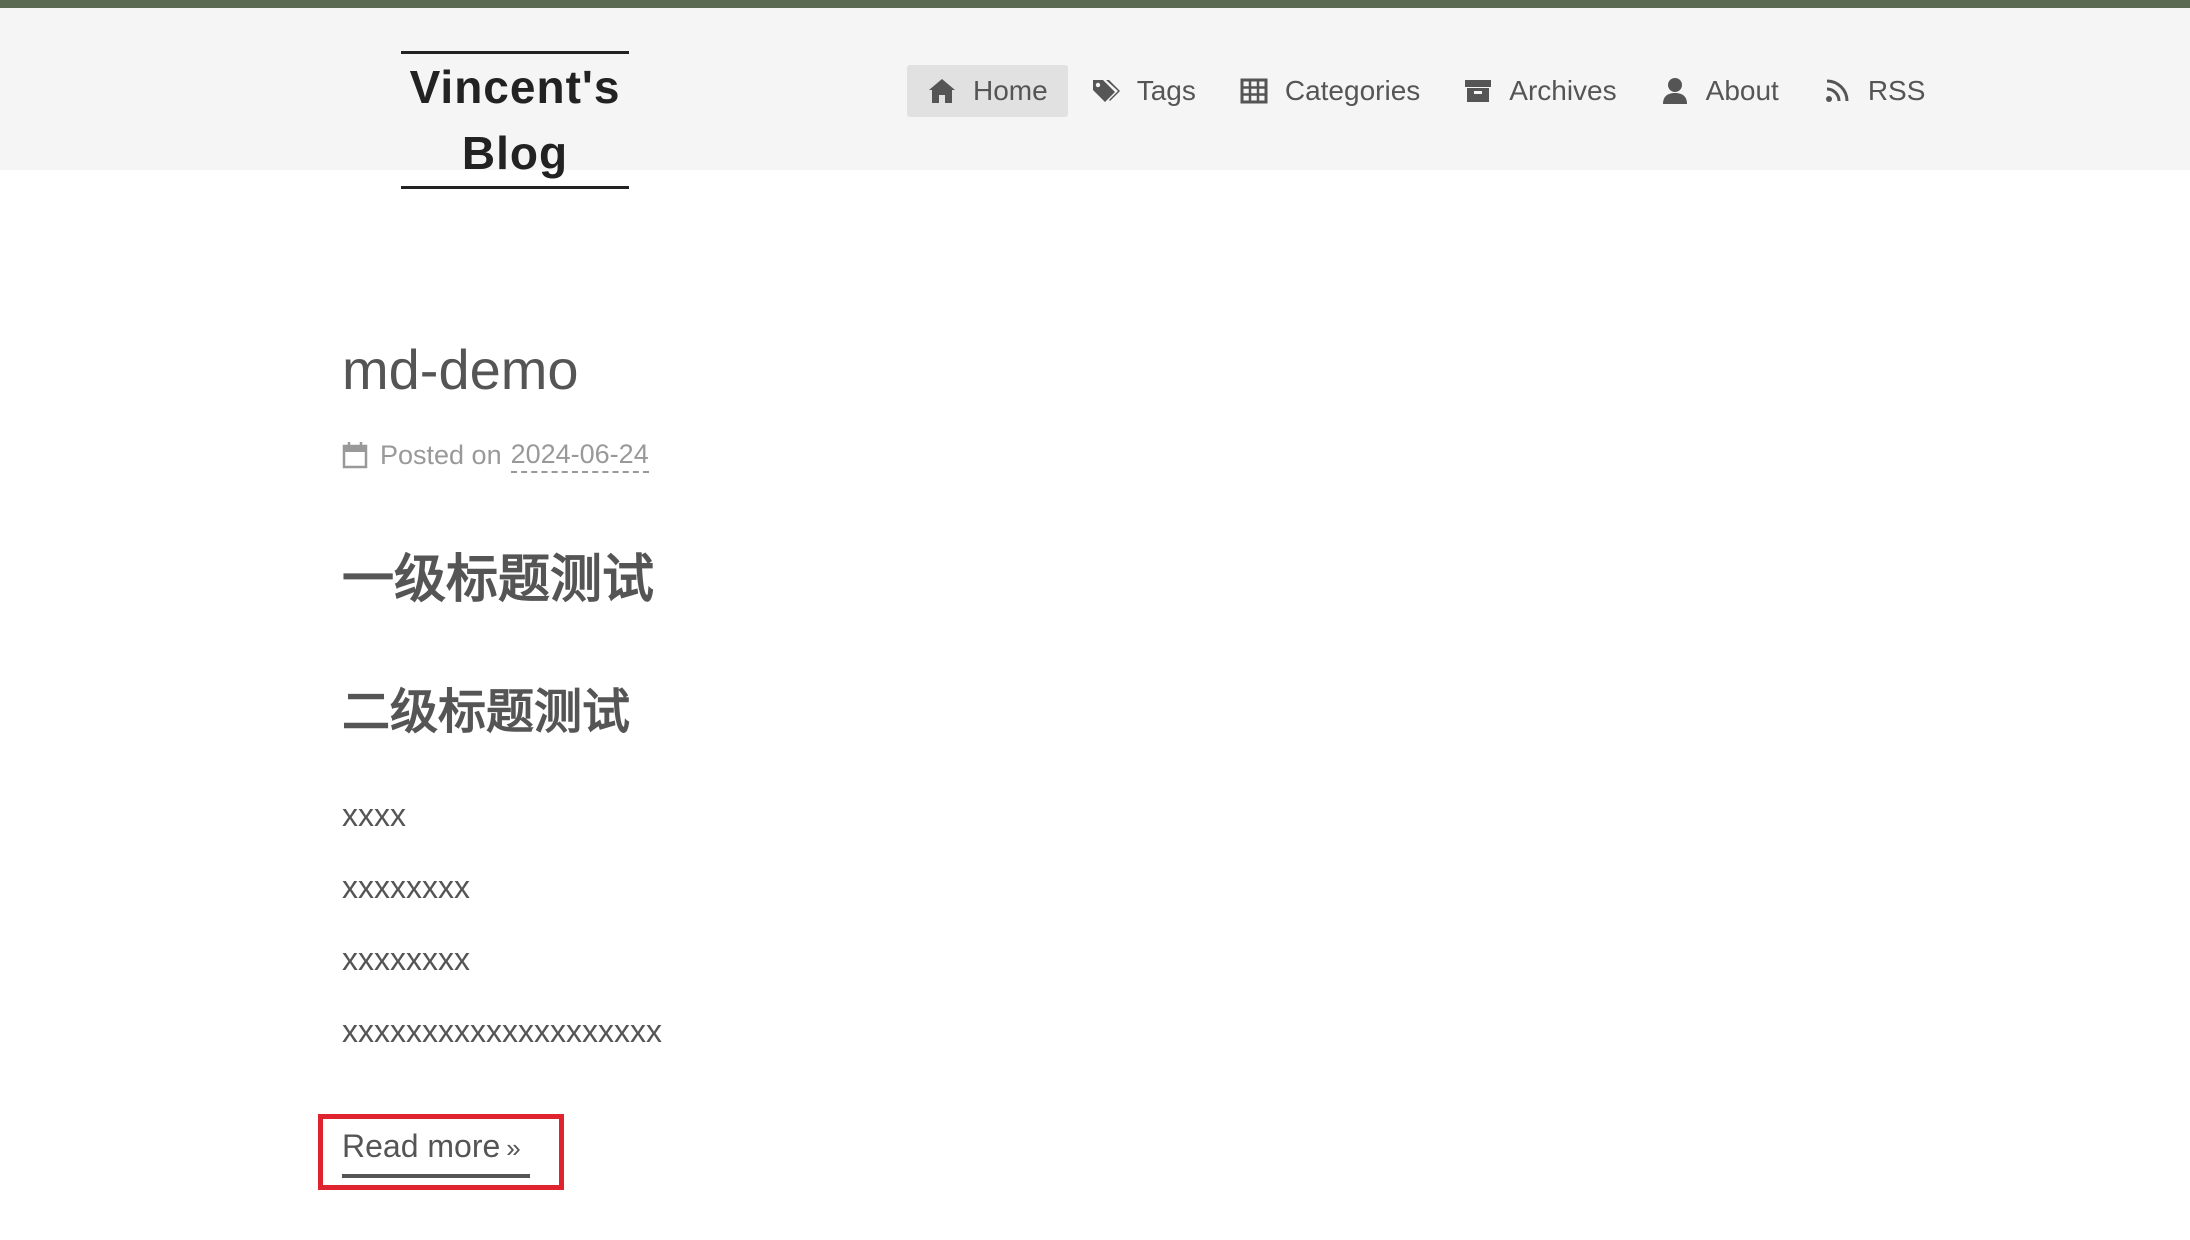 Image resolution: width=2190 pixels, height=1240 pixels. I want to click on read-more-label: Read more, so click(421, 1146).